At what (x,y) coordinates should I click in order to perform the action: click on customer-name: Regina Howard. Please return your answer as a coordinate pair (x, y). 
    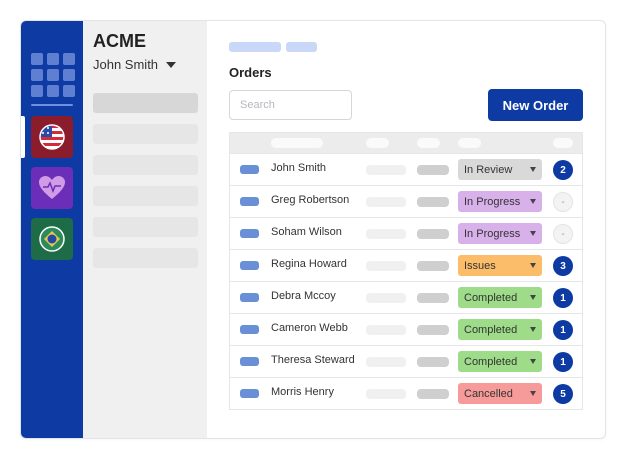
    Looking at the image, I should click on (309, 264).